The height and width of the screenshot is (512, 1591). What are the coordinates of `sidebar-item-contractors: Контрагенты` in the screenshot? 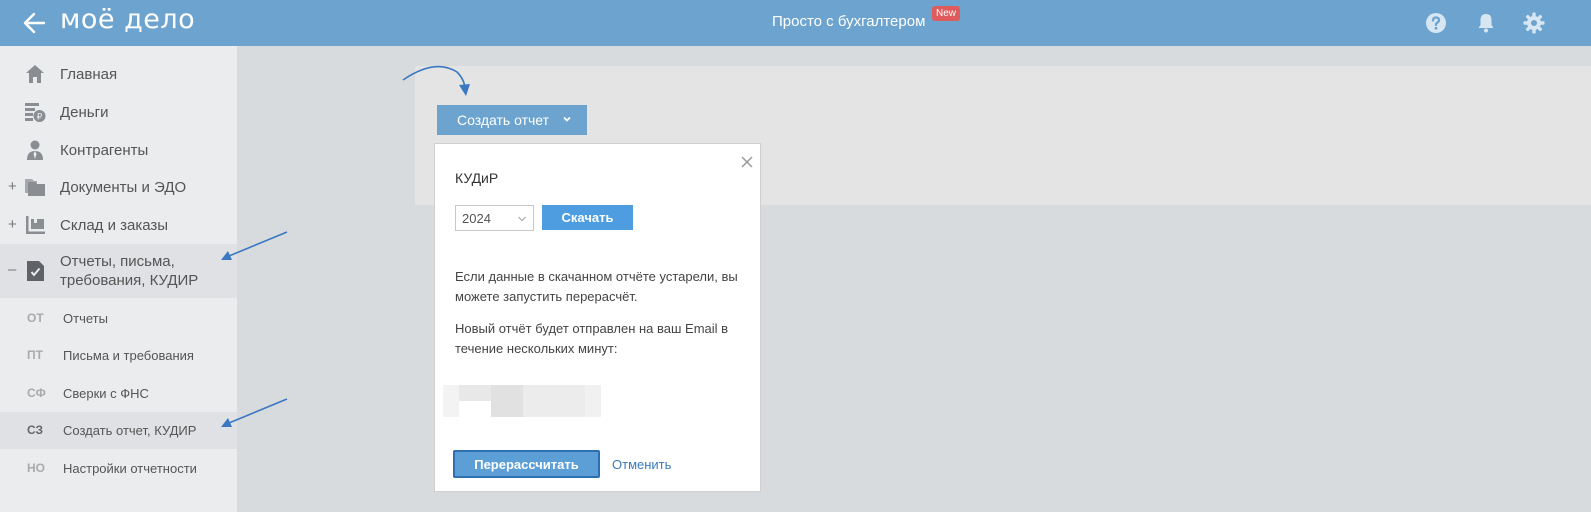 It's located at (118, 150).